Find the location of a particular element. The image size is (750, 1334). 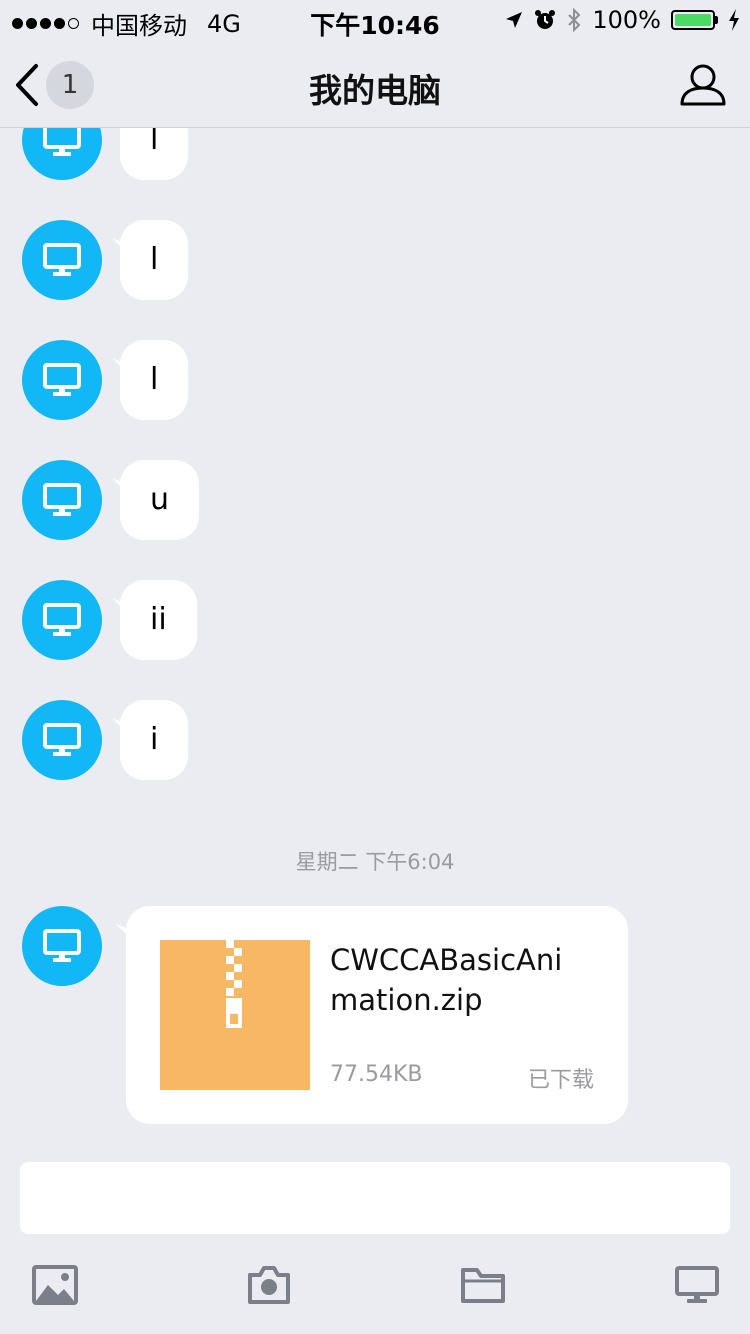

folder-button is located at coordinates (483, 1285).